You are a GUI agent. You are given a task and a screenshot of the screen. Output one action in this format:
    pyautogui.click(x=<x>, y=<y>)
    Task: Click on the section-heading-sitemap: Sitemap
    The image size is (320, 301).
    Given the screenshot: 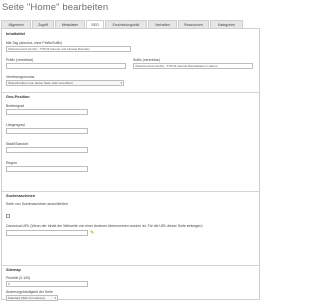 What is the action you would take?
    pyautogui.click(x=13, y=270)
    